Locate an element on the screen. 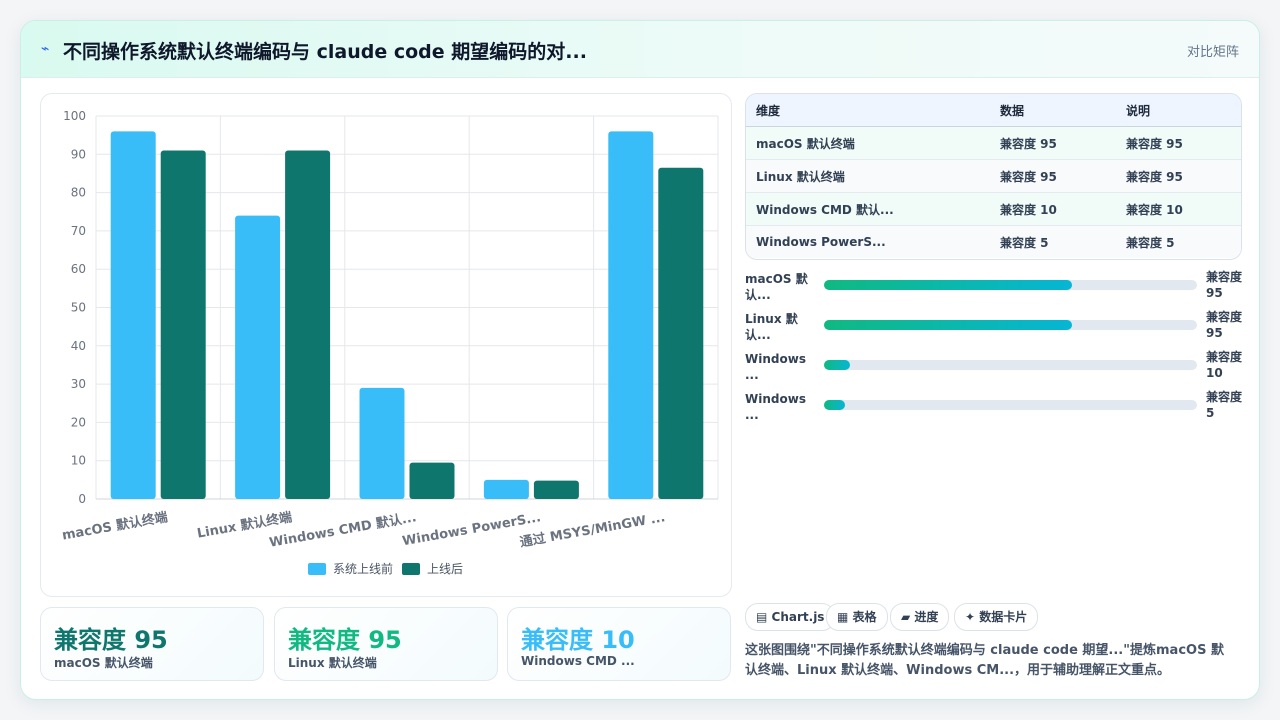 The image size is (1280, 720). table-row: Windows PowerS... 兼容度 5 兼容度 5 is located at coordinates (993, 241).